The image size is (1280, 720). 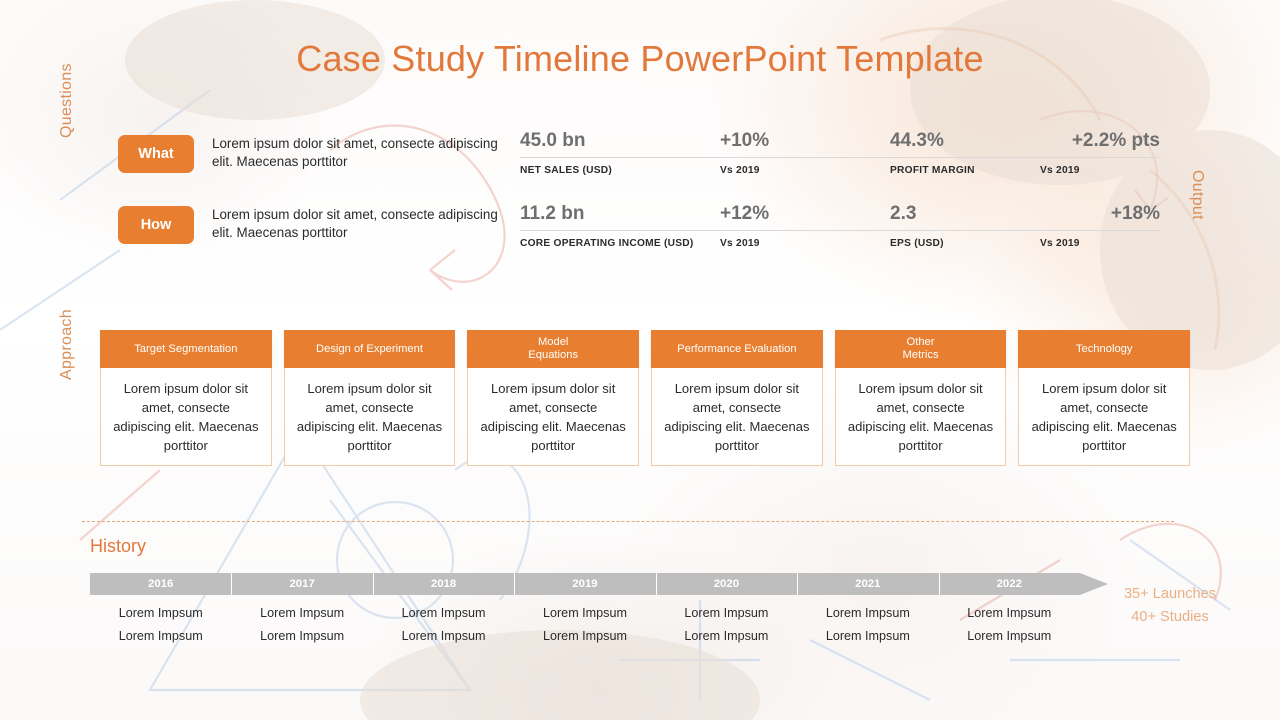 What do you see at coordinates (1100, 153) in the screenshot?
I see `metric-profit-margin-delta: +2.2% pts Vs 2019` at bounding box center [1100, 153].